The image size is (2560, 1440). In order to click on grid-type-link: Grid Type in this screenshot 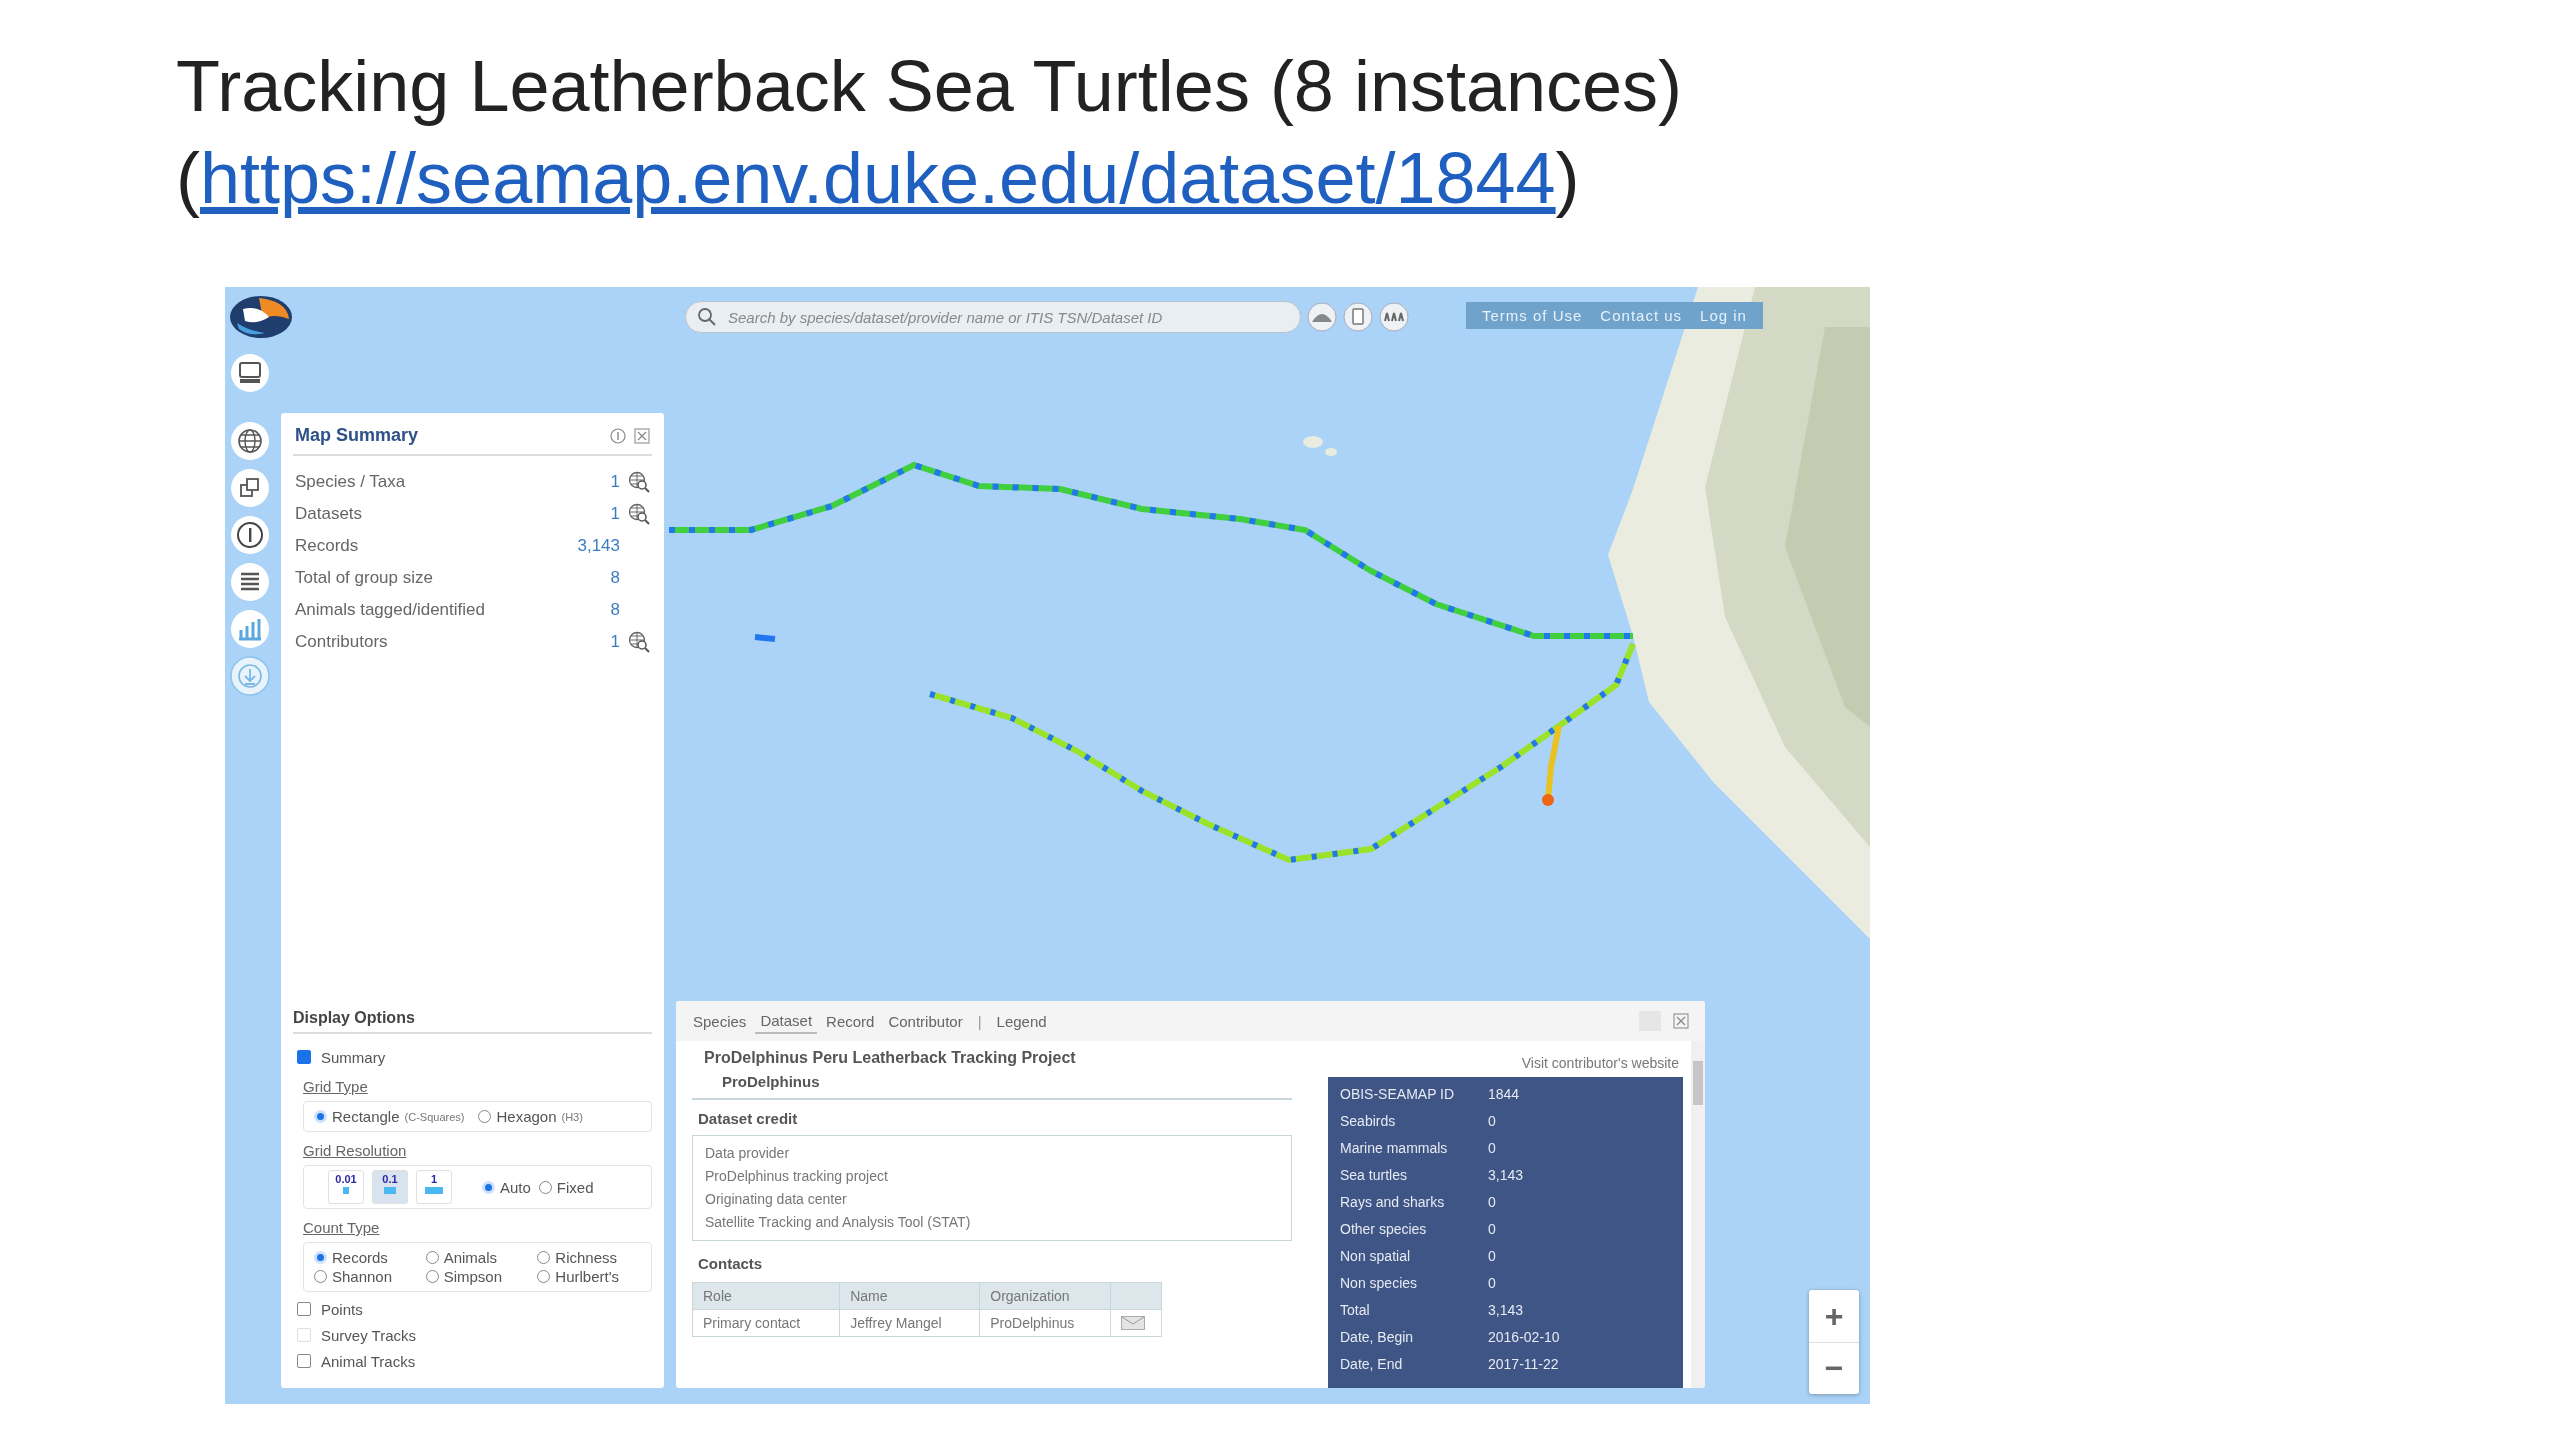, I will do `click(335, 1086)`.